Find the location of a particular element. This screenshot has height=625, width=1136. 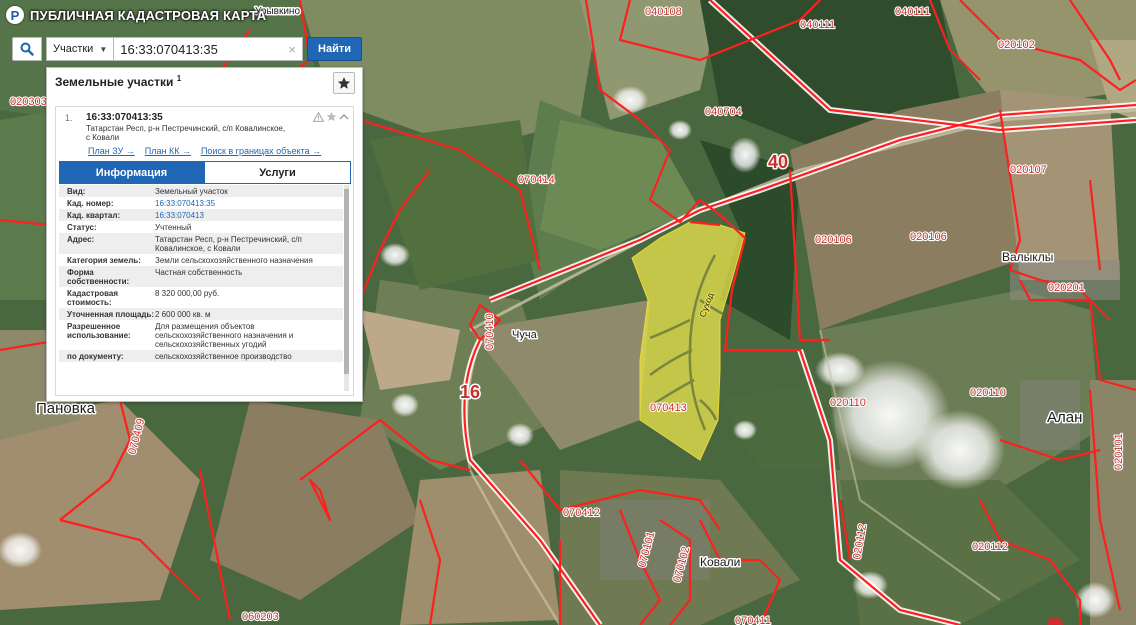

search-type-dropdown: Участки ▼ is located at coordinates (80, 49).